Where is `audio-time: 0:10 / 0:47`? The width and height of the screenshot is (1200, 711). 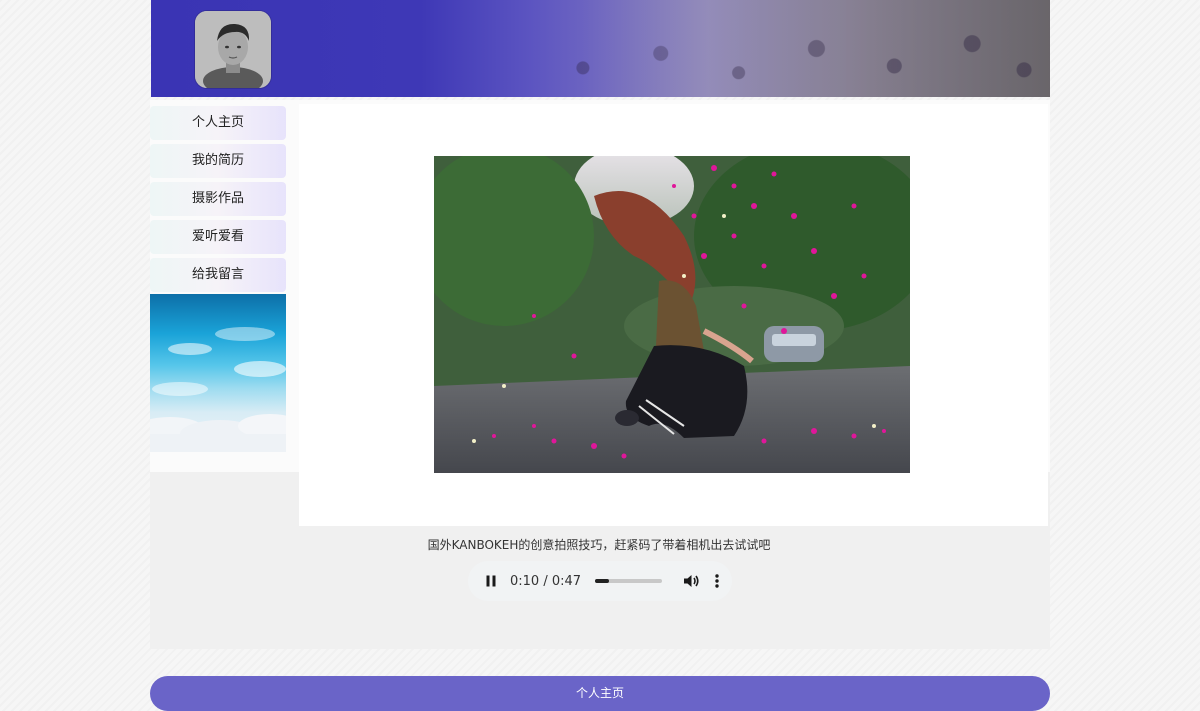
audio-time: 0:10 / 0:47 is located at coordinates (546, 581).